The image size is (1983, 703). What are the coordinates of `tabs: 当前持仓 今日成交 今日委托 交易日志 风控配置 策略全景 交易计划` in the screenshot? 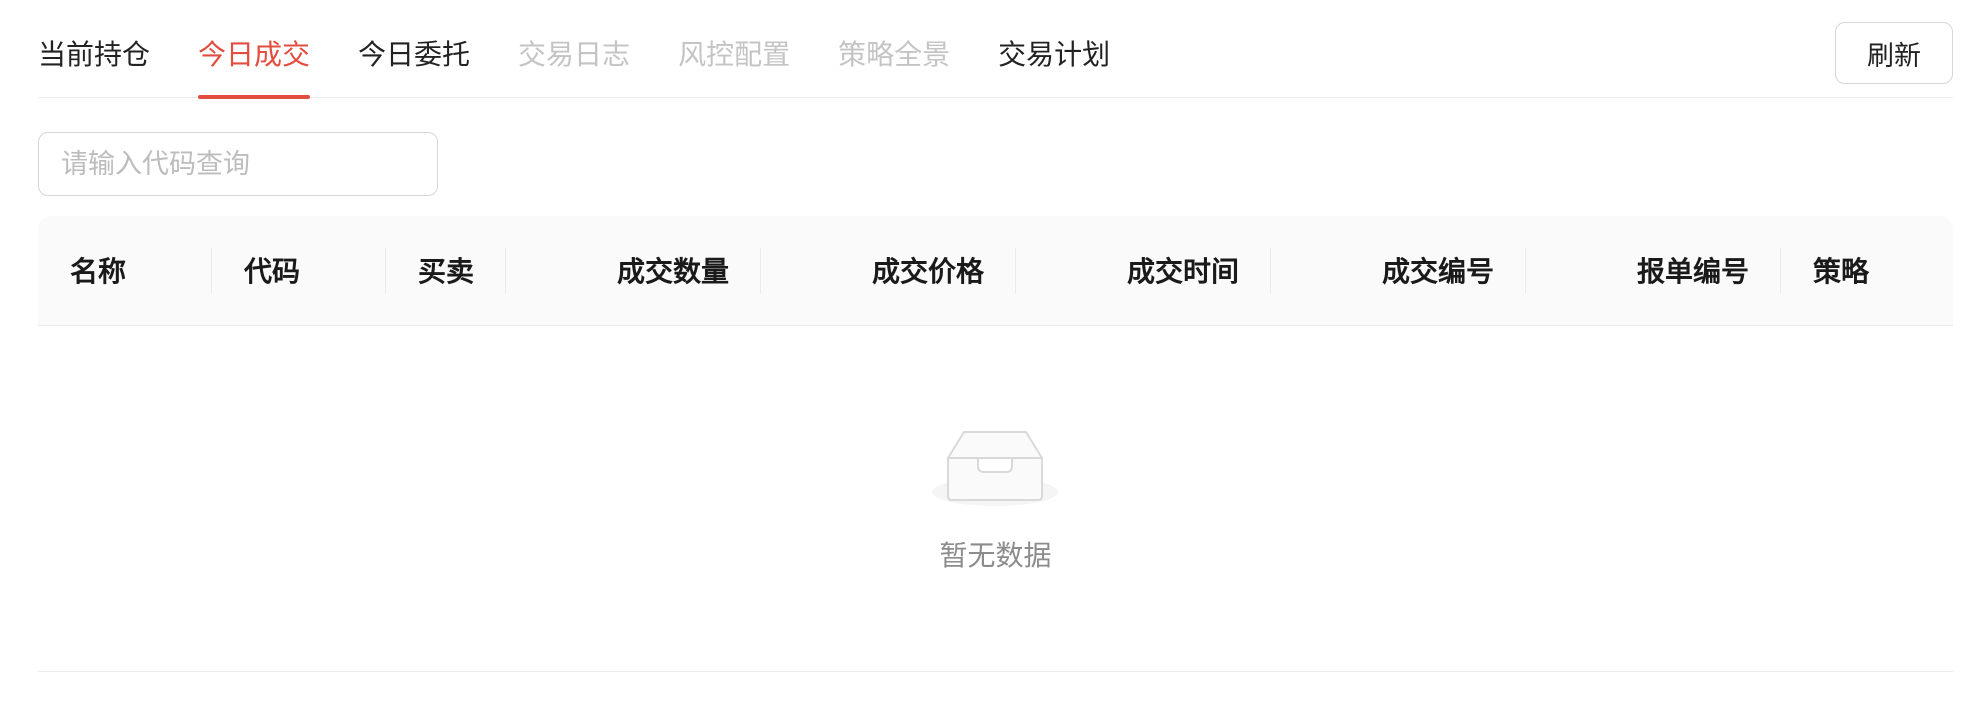 It's located at (574, 49).